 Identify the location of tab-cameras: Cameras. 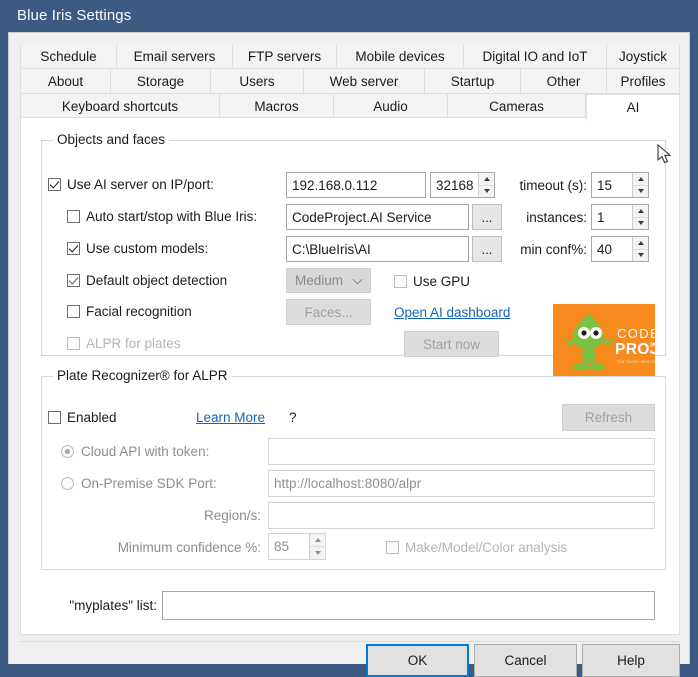
(517, 106).